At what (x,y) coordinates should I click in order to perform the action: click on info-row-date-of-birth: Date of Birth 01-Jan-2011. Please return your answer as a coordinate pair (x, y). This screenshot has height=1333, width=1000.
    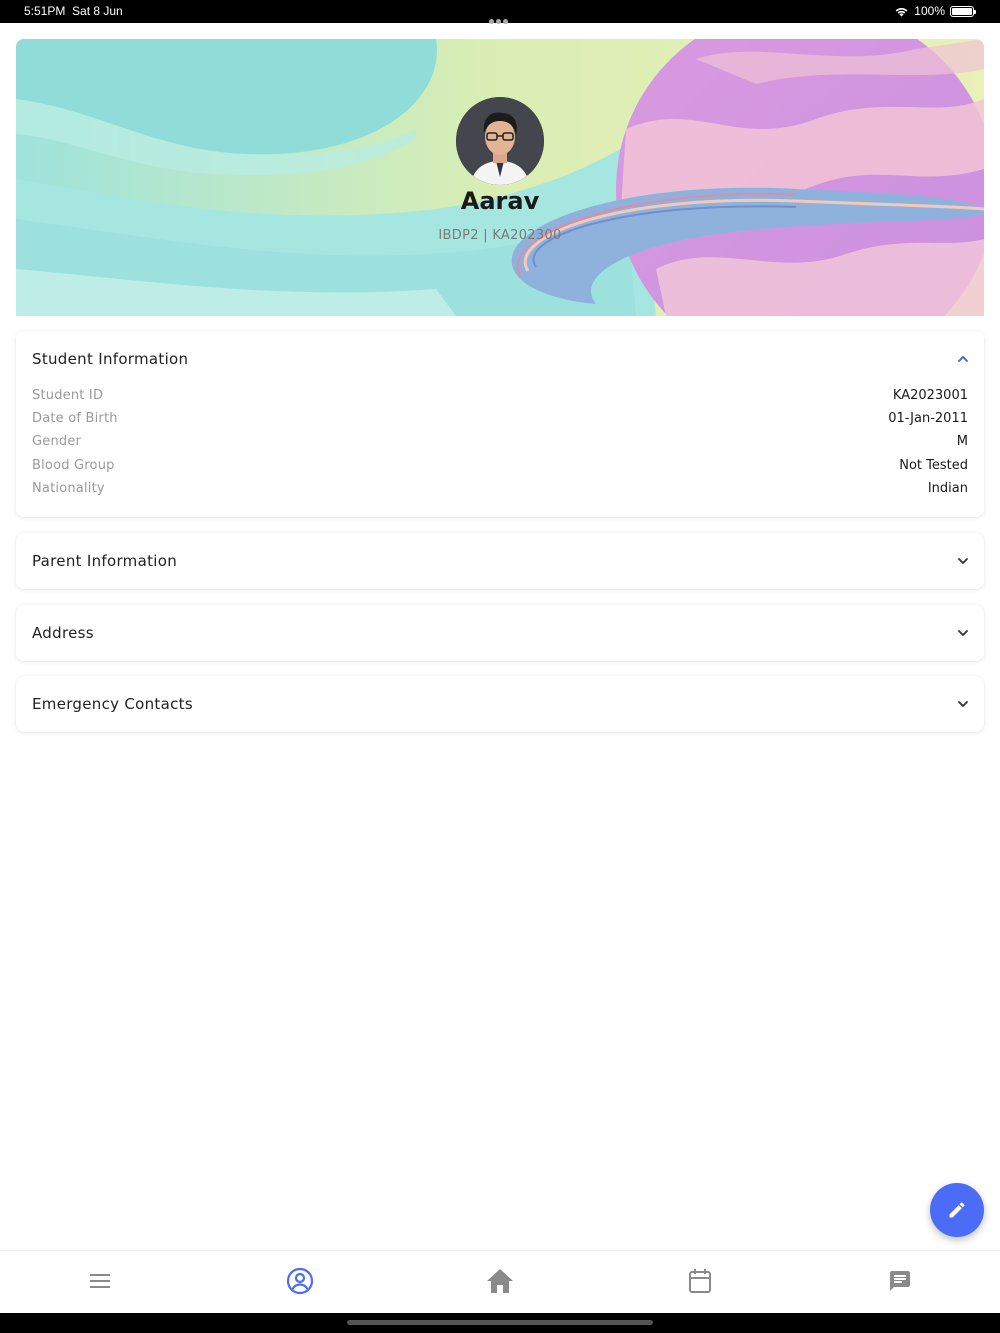
    Looking at the image, I should click on (500, 421).